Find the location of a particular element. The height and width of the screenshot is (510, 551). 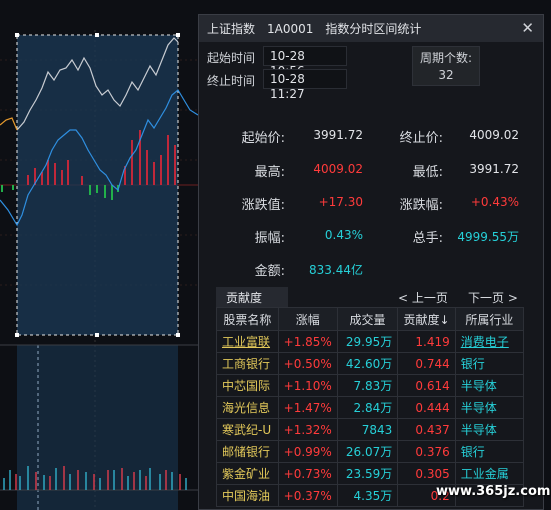

contribution-header: 贡献度 < 上一页 下一页 > is located at coordinates (370, 297).